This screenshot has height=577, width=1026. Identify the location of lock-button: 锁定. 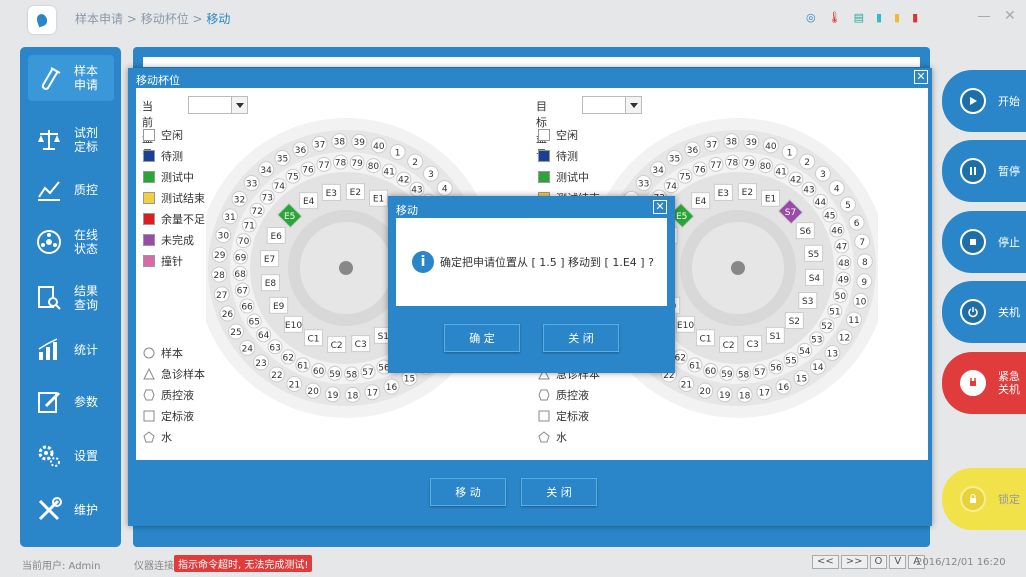
(984, 499).